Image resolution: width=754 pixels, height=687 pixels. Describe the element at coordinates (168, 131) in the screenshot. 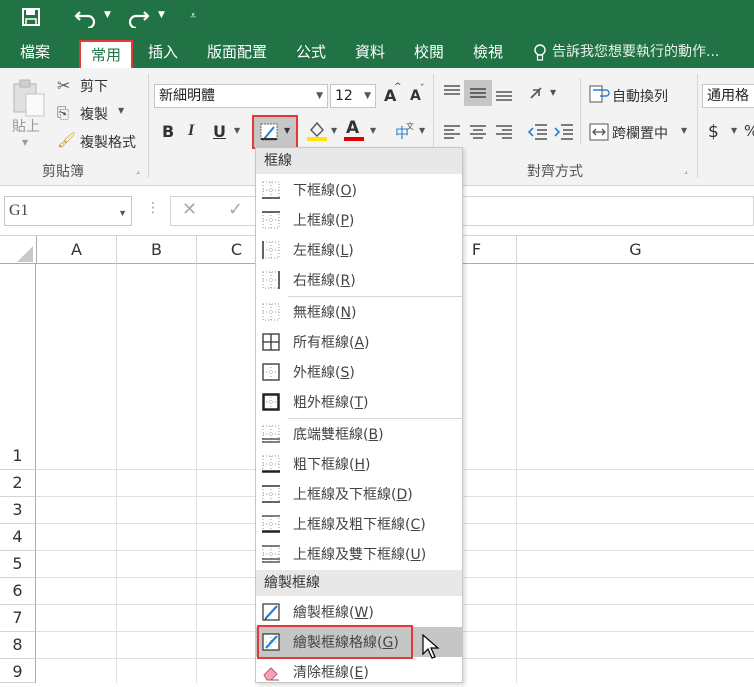

I see `bold-button: B` at that location.